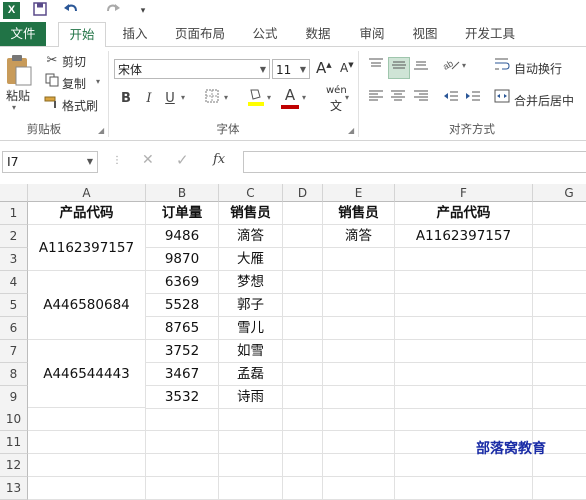 The height and width of the screenshot is (500, 586). What do you see at coordinates (502, 99) in the screenshot?
I see `merge-center-icon` at bounding box center [502, 99].